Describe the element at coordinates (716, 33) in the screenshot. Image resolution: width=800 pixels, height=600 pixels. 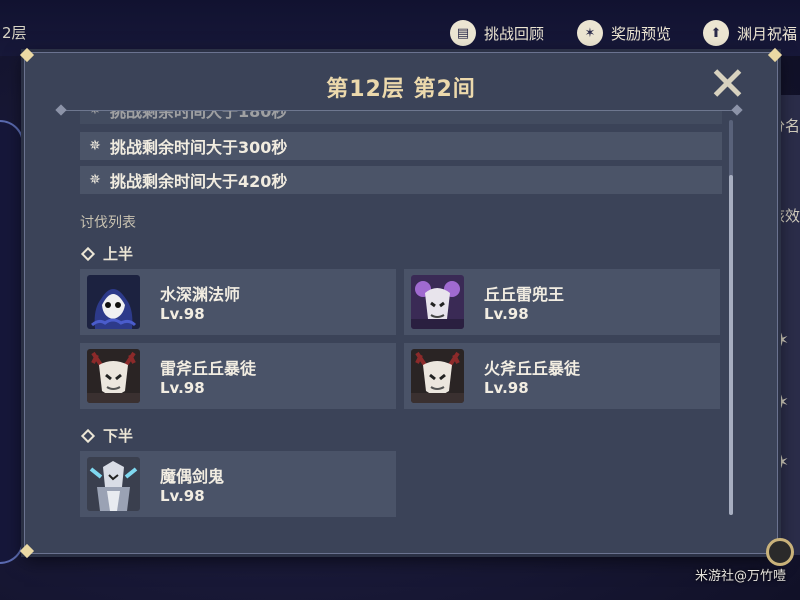
I see `upload-icon: ⬆` at that location.